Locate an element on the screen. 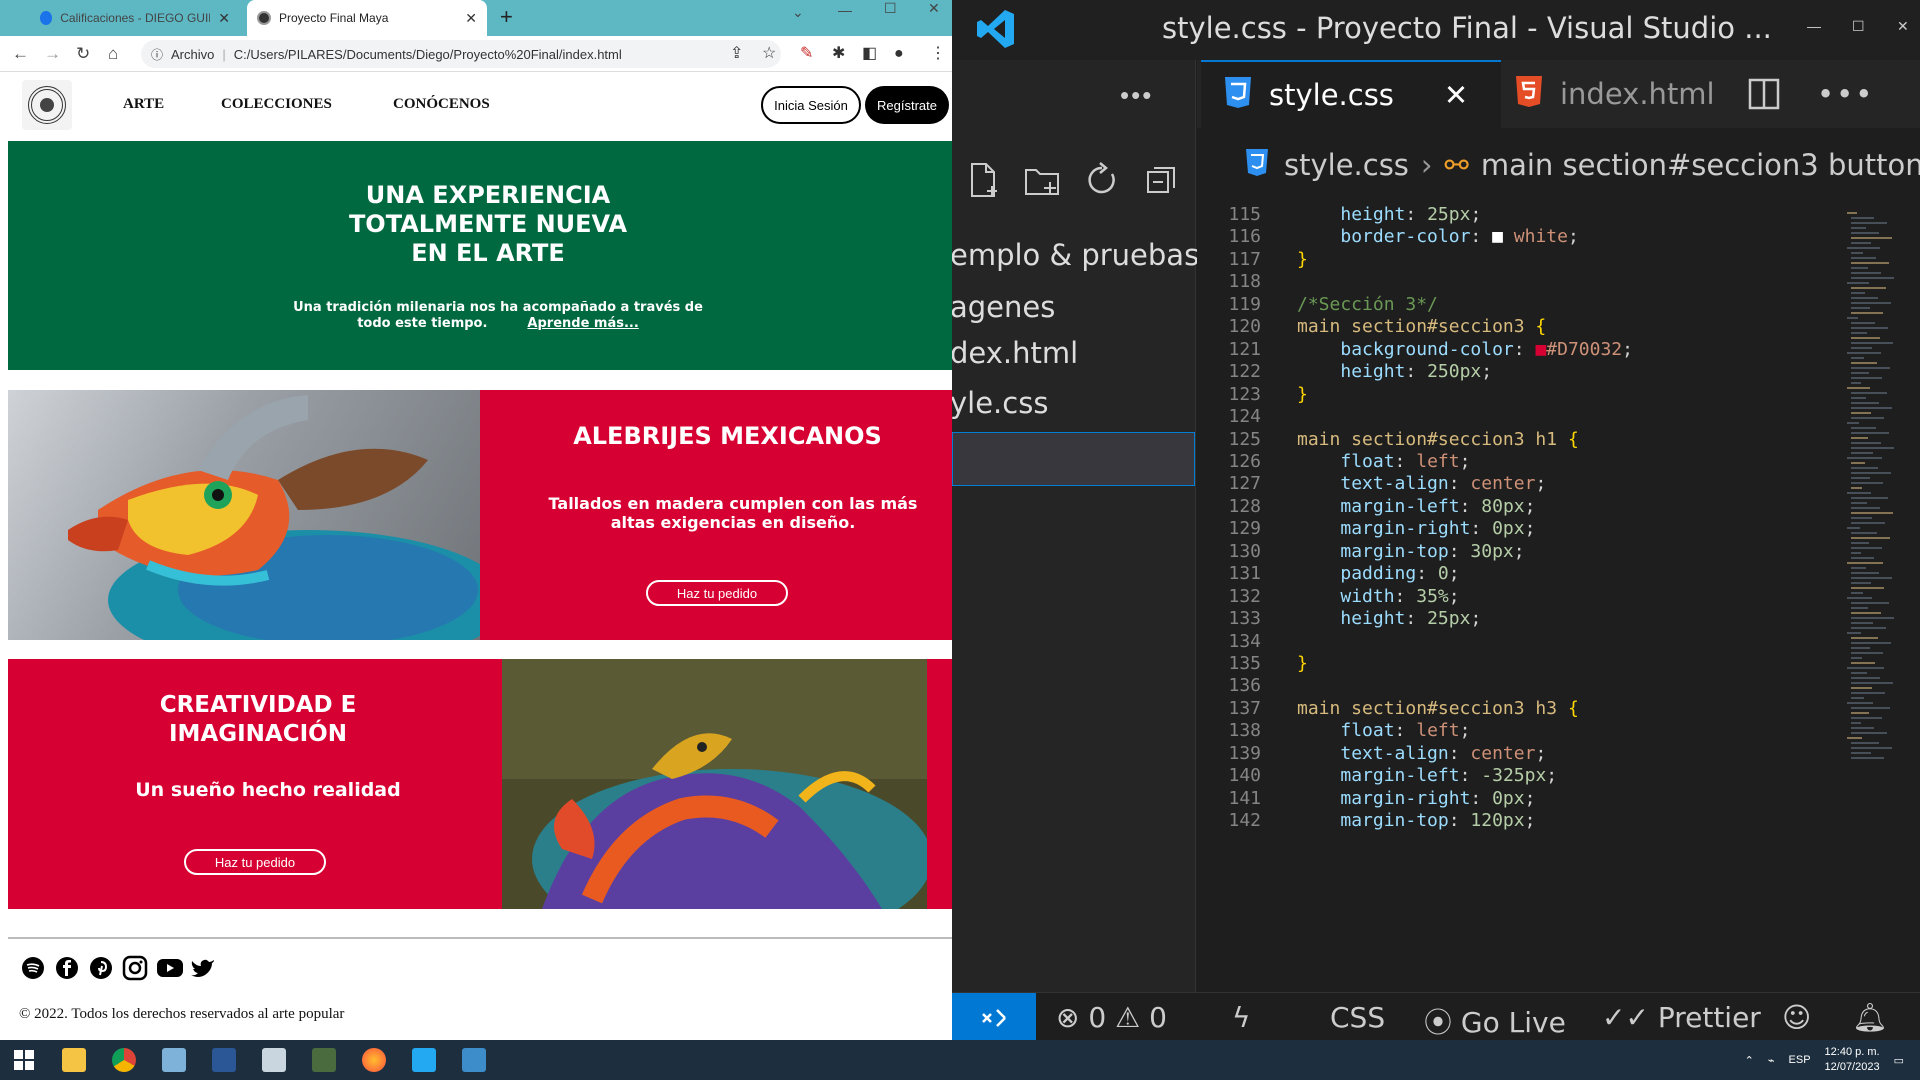  minimap is located at coordinates (1877, 552).